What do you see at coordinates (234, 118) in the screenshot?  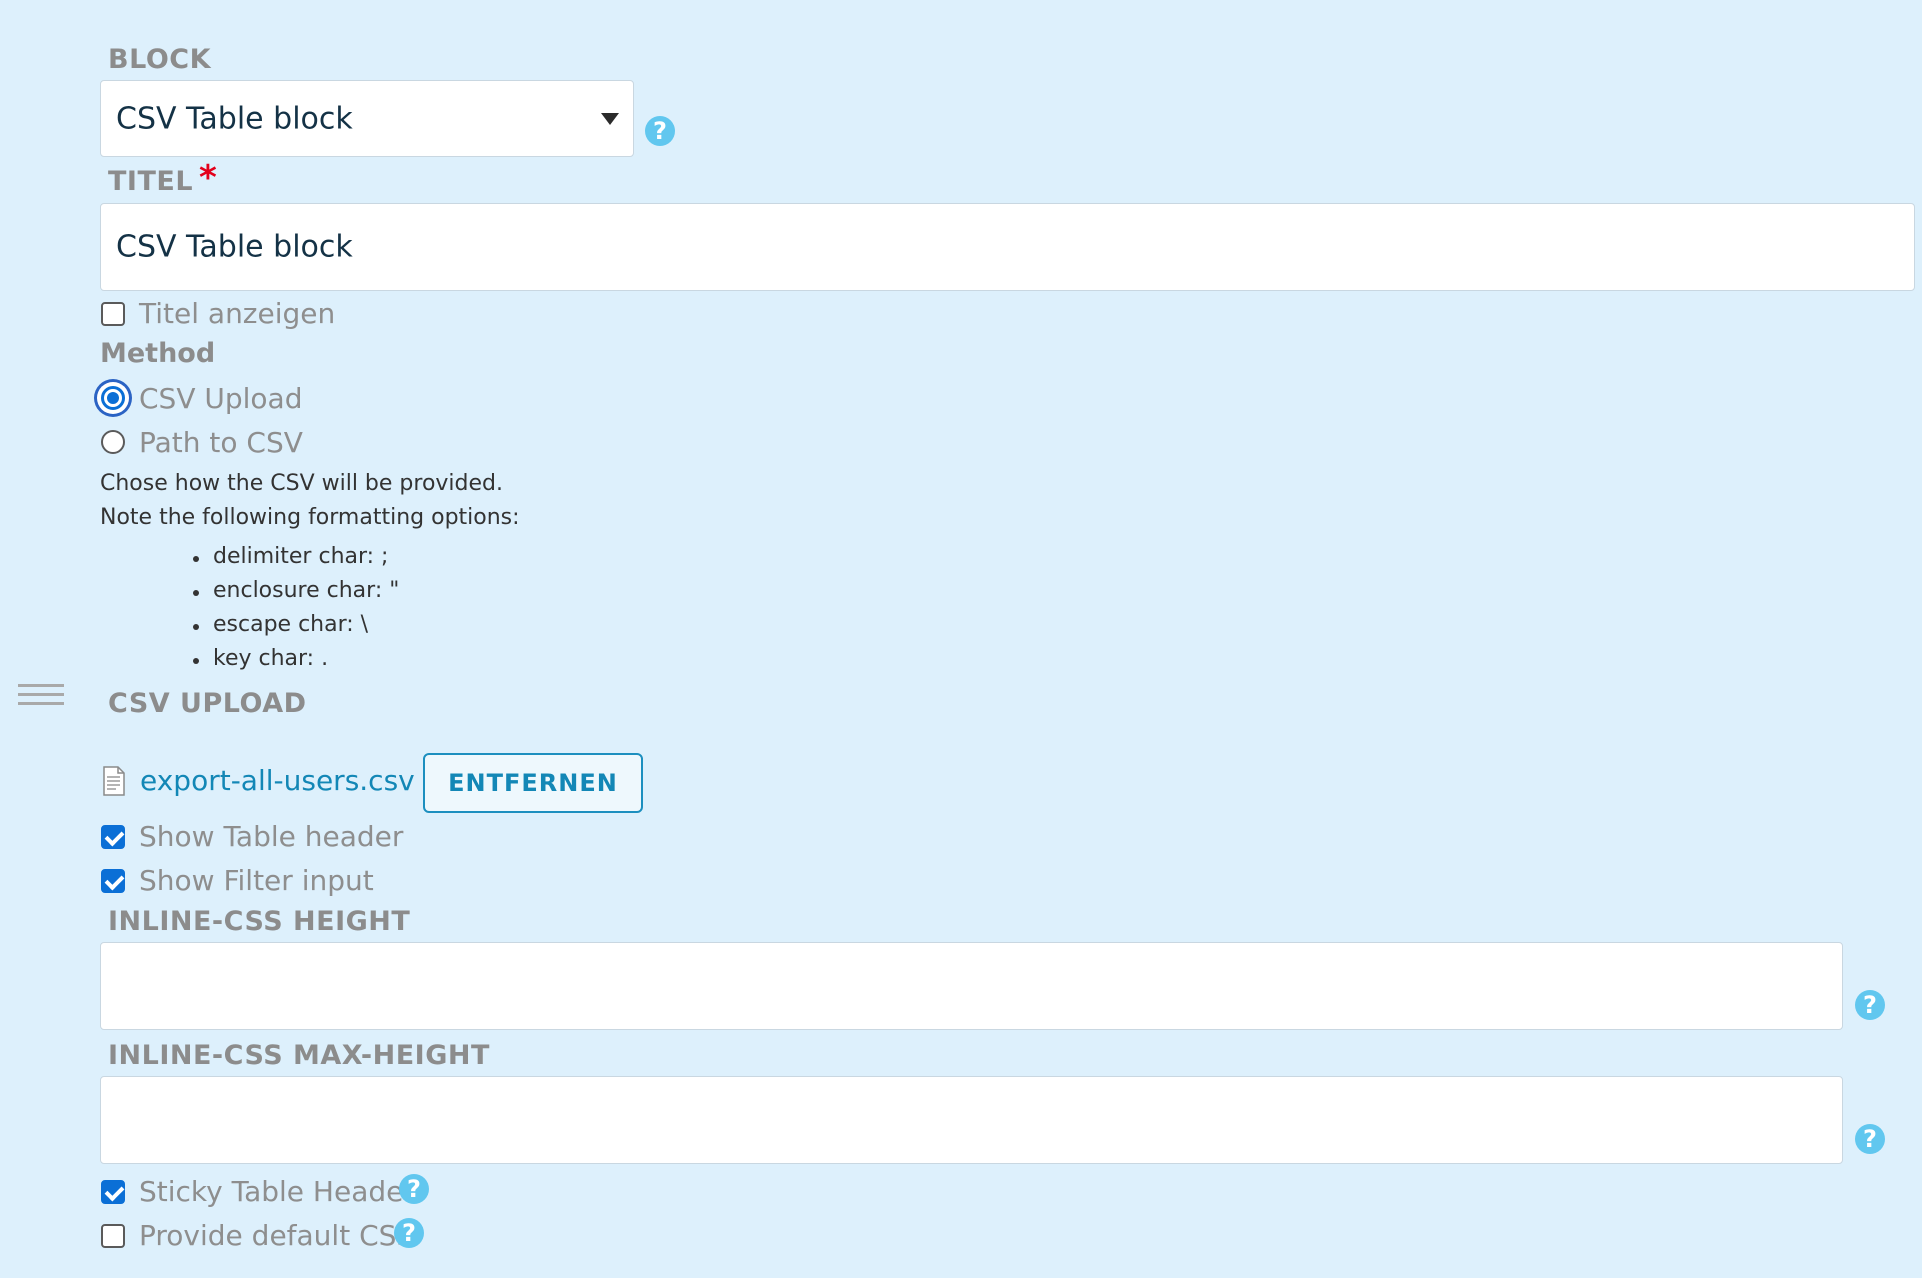 I see `block-select-value: CSV Table block` at bounding box center [234, 118].